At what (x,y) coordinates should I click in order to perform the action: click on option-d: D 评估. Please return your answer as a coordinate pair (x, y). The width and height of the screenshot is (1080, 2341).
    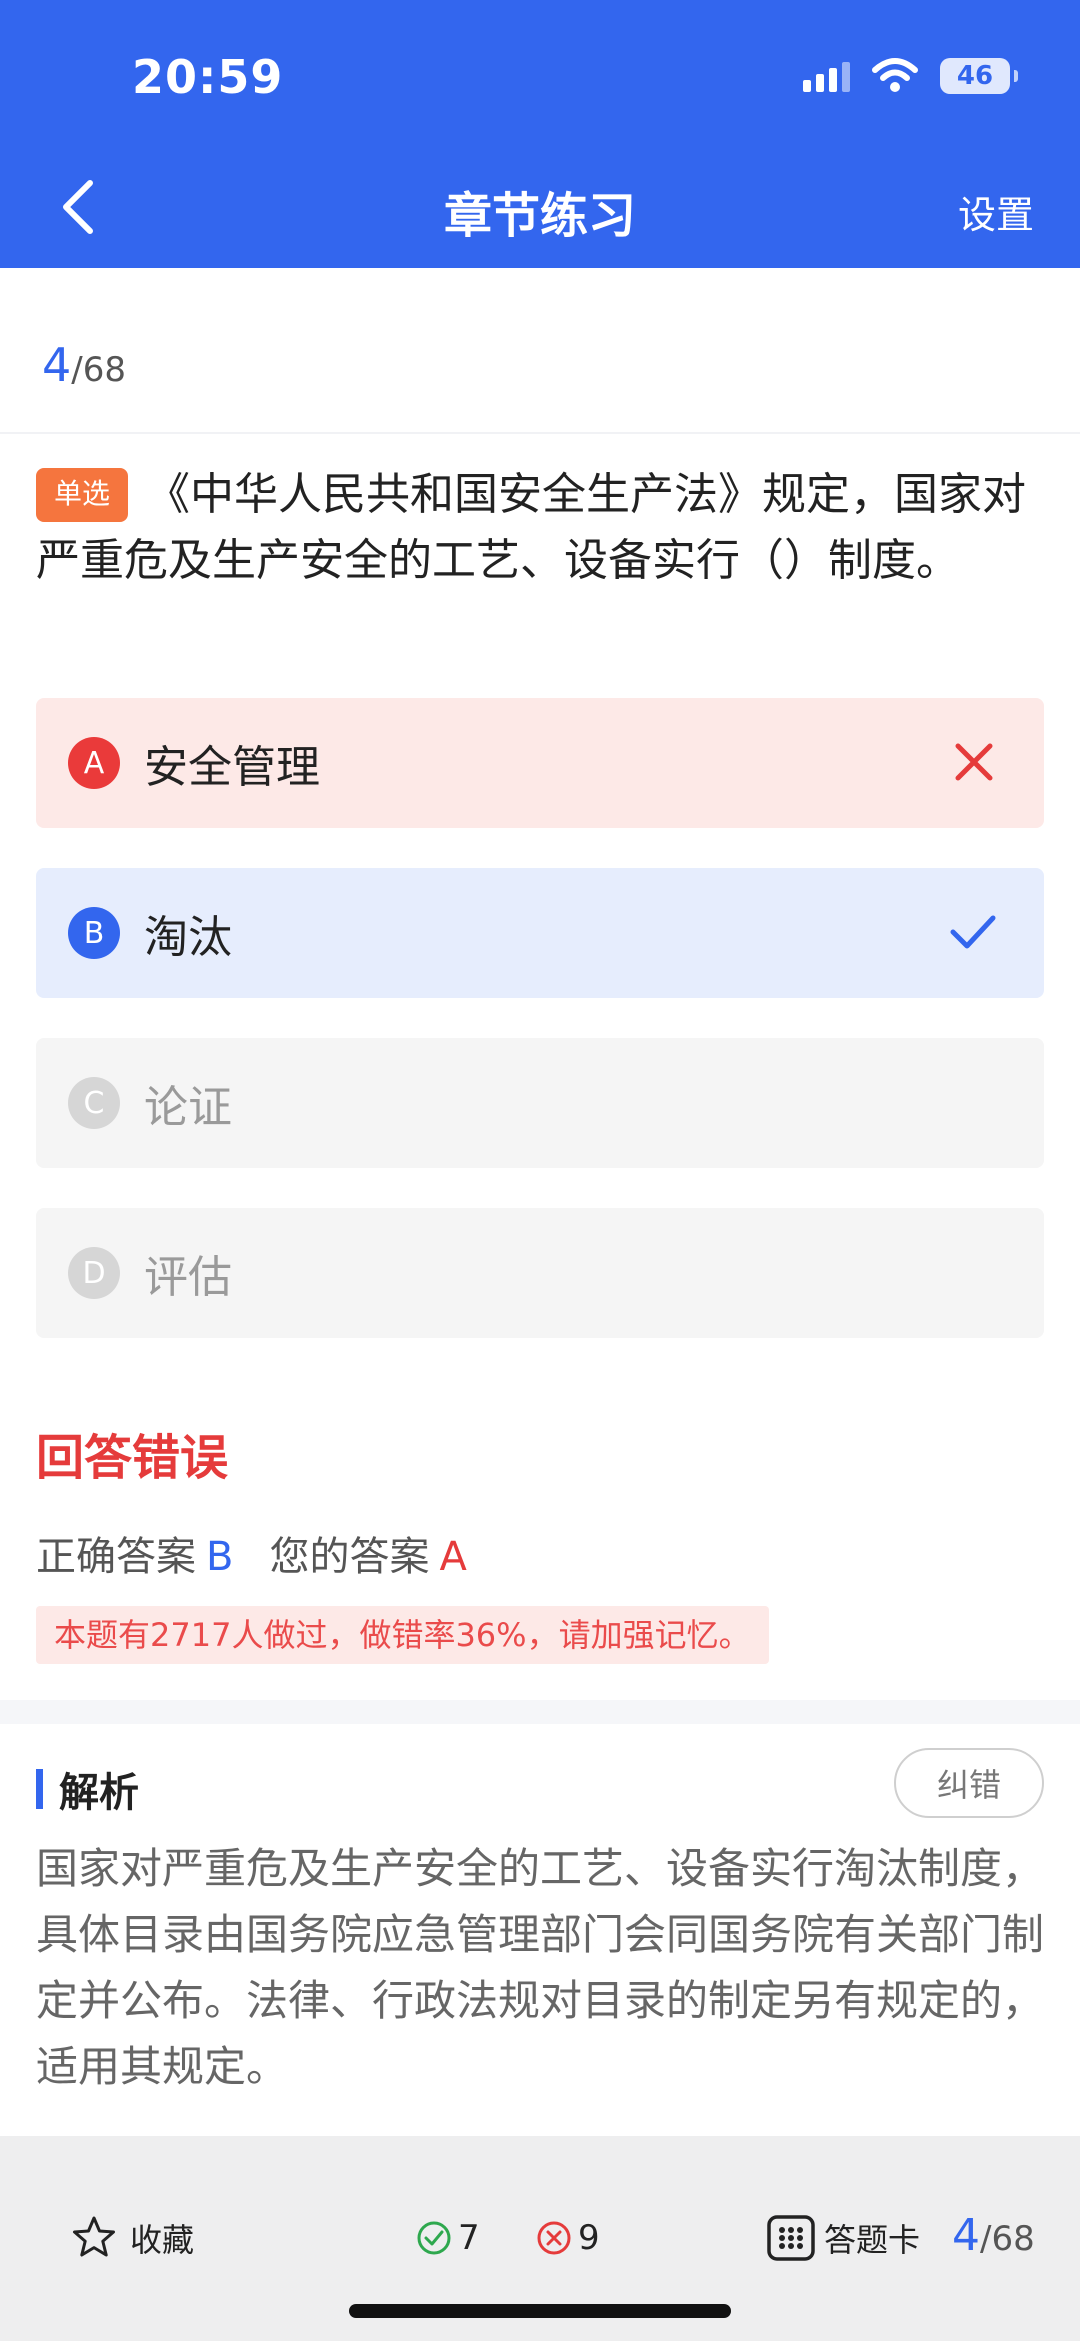
    Looking at the image, I should click on (540, 1273).